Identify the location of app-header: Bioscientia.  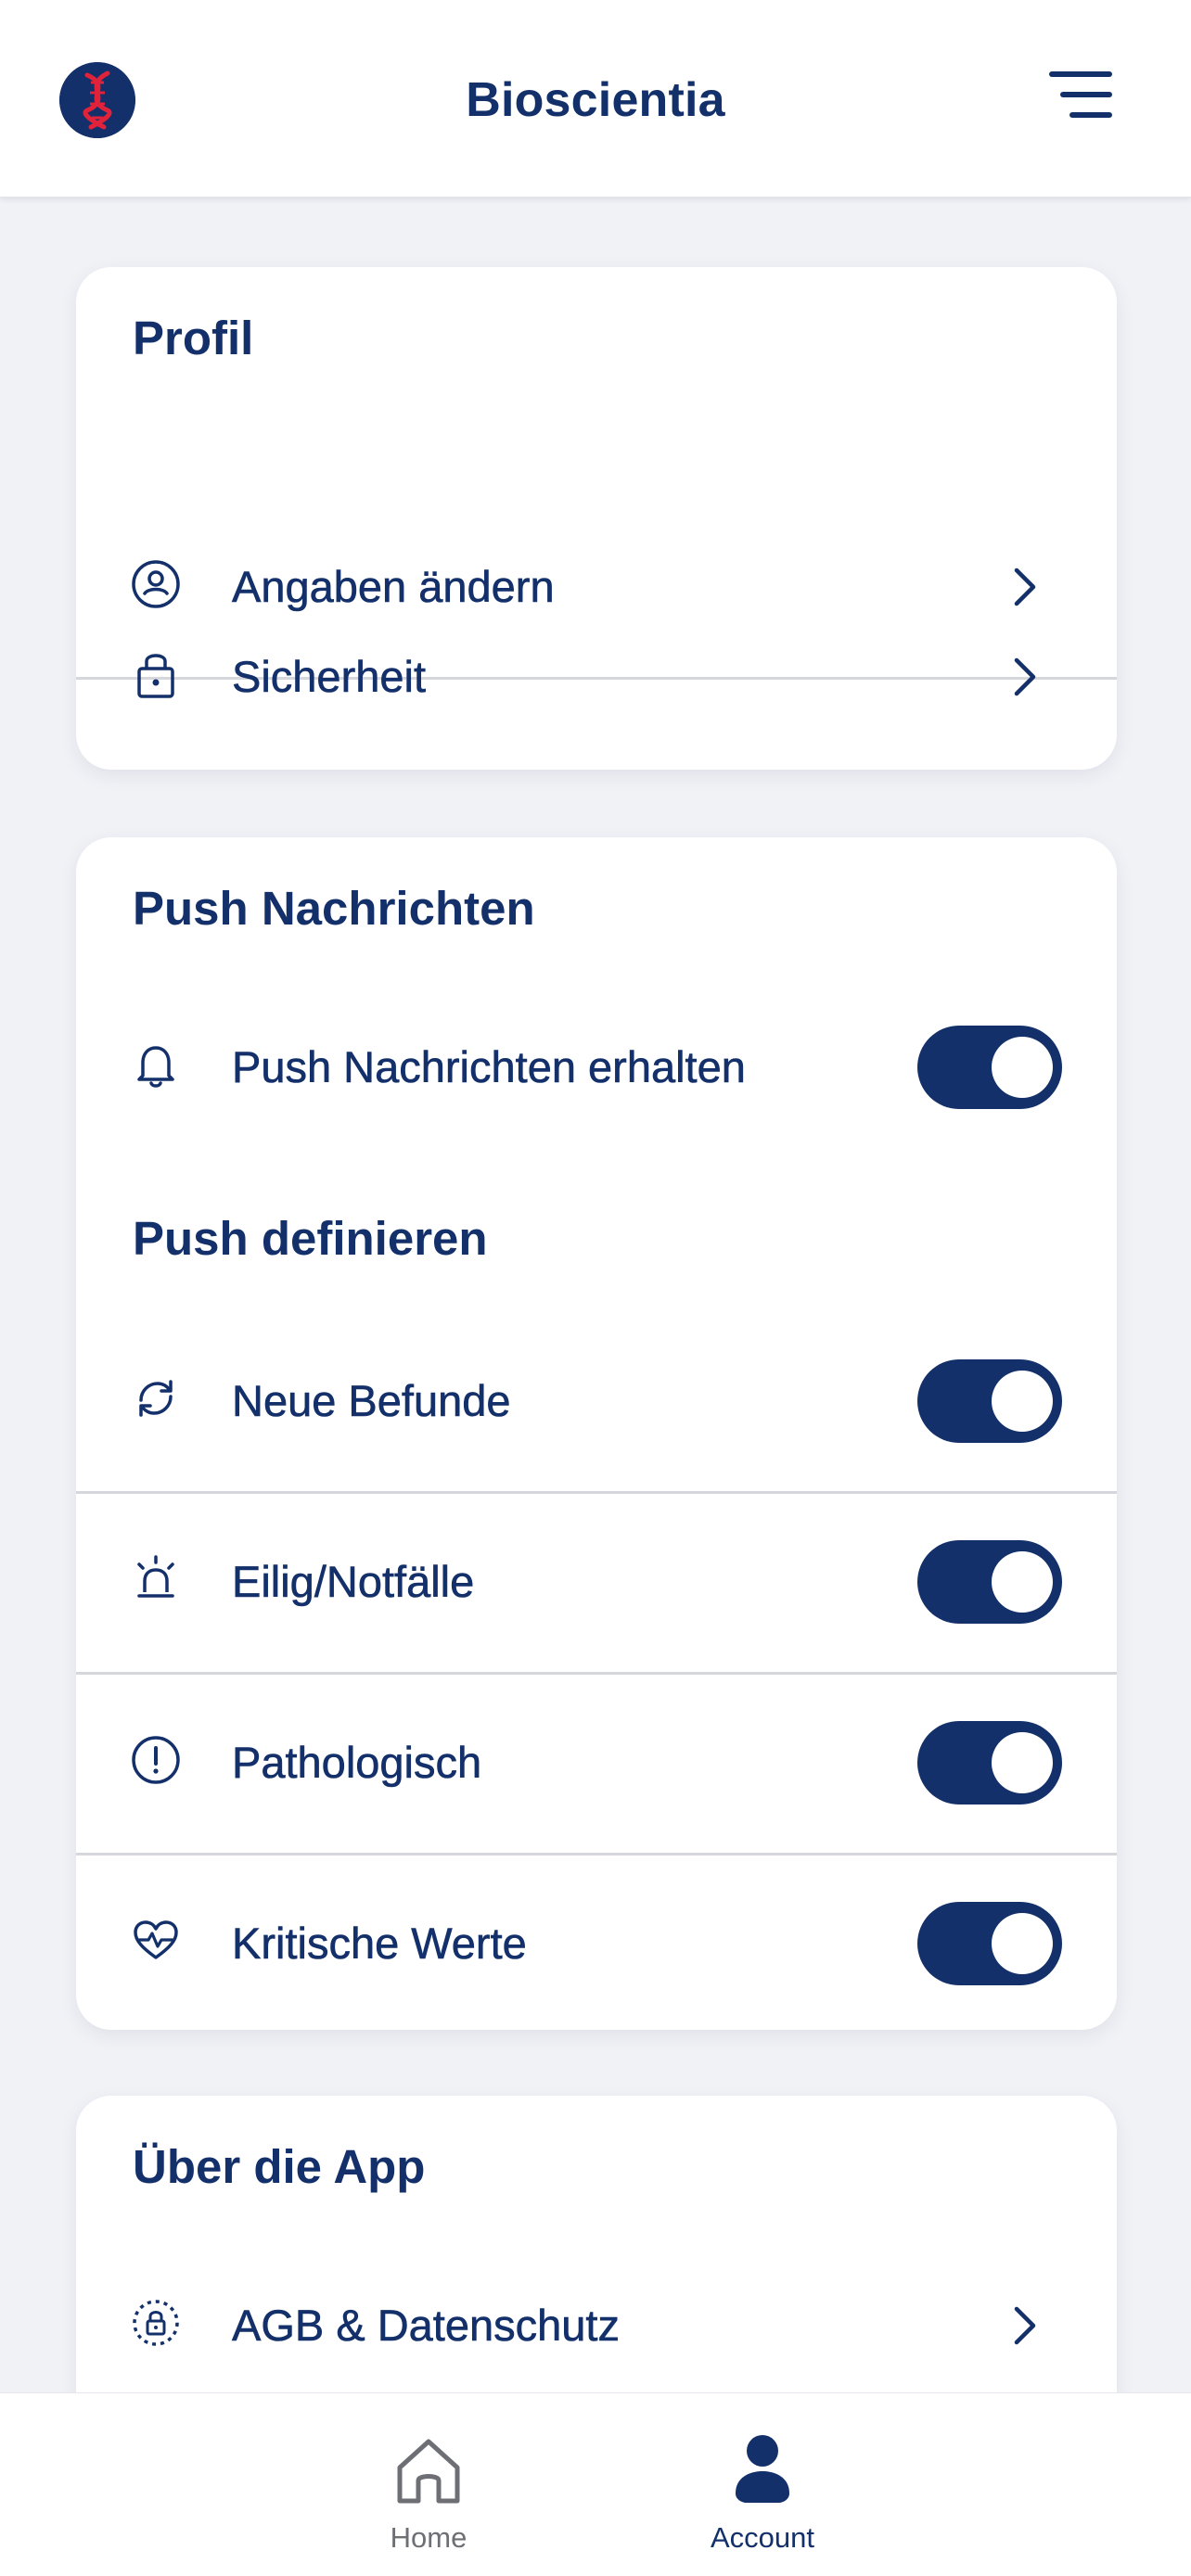
(595, 99).